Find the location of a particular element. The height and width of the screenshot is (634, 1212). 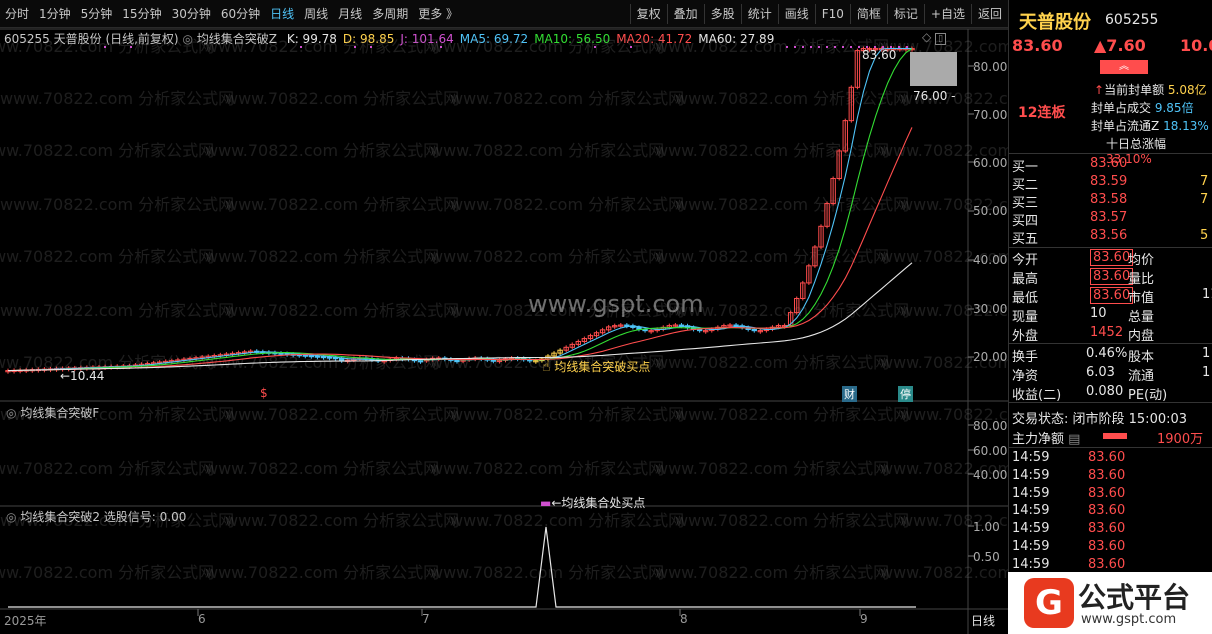

price-change: ▲7.60 is located at coordinates (1120, 45).